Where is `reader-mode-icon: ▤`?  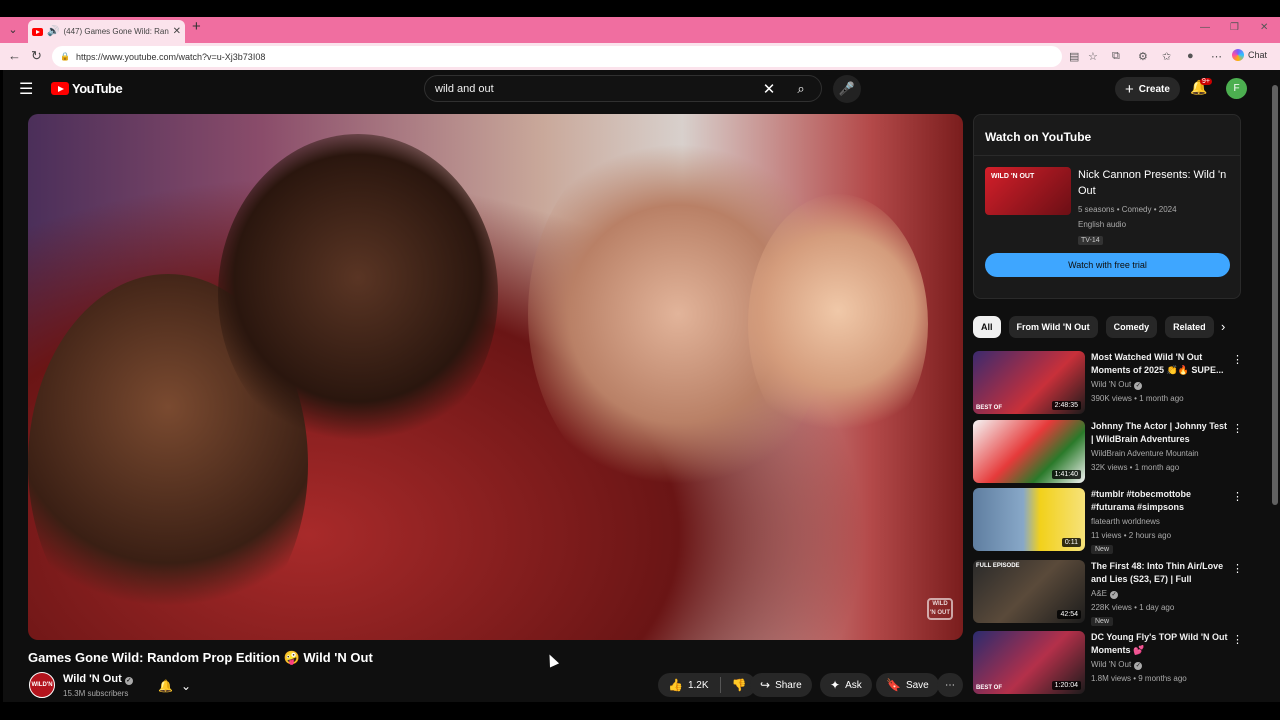
reader-mode-icon: ▤ is located at coordinates (1074, 56).